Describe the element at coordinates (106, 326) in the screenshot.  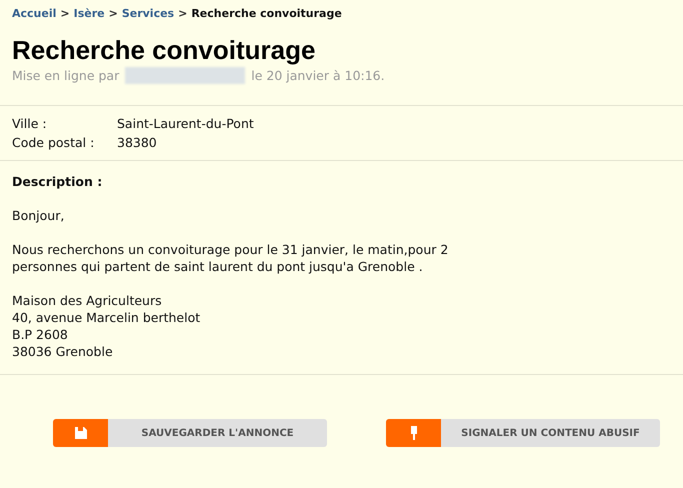
I see `description-paragraph: Maison des Agriculteurs 40, avenue Marcelin berthelot B.P 2608 38036 Grenoble` at that location.